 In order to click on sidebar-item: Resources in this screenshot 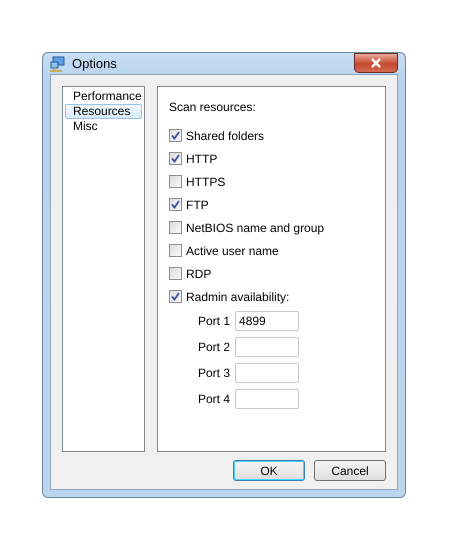, I will do `click(103, 111)`.